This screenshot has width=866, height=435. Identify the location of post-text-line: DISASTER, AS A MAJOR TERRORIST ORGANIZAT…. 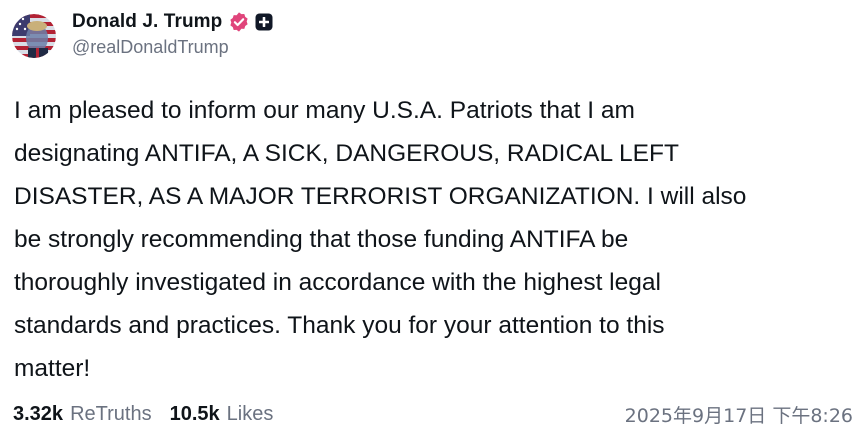
(380, 196).